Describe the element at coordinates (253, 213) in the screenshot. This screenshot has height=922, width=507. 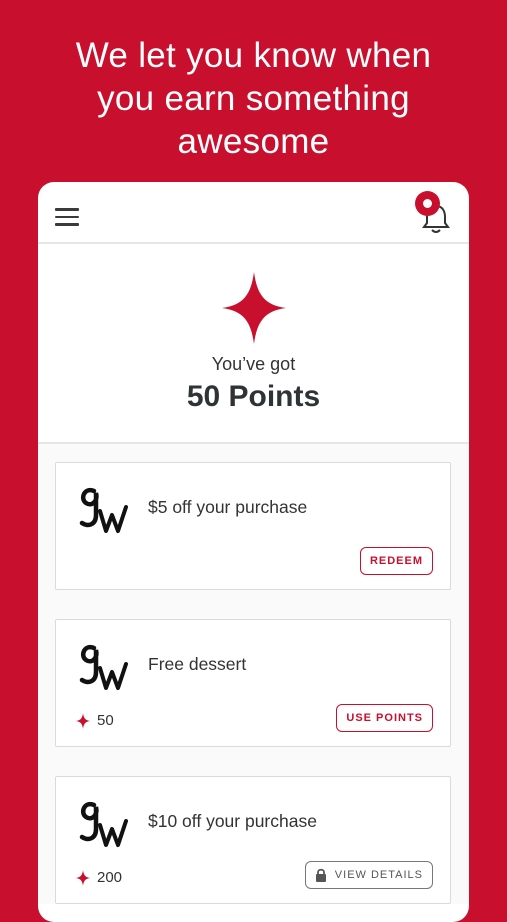
I see `app-bar` at that location.